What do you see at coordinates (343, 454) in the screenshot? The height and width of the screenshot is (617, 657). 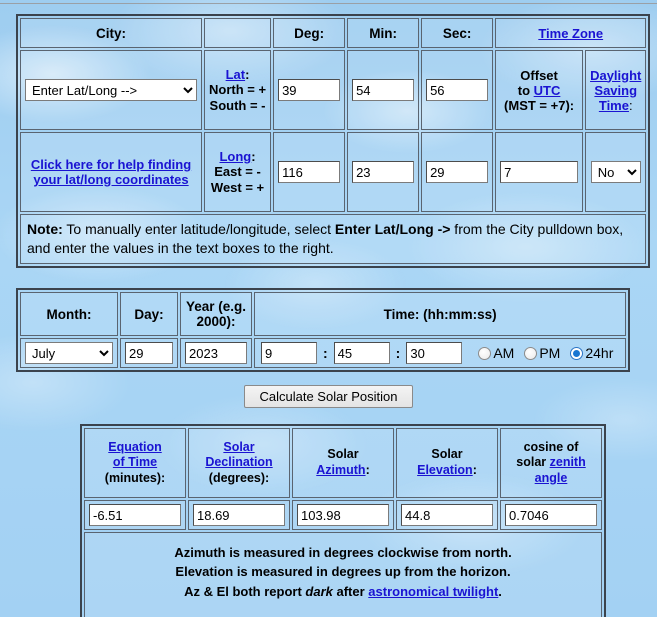 I see `az-line1: Solar` at bounding box center [343, 454].